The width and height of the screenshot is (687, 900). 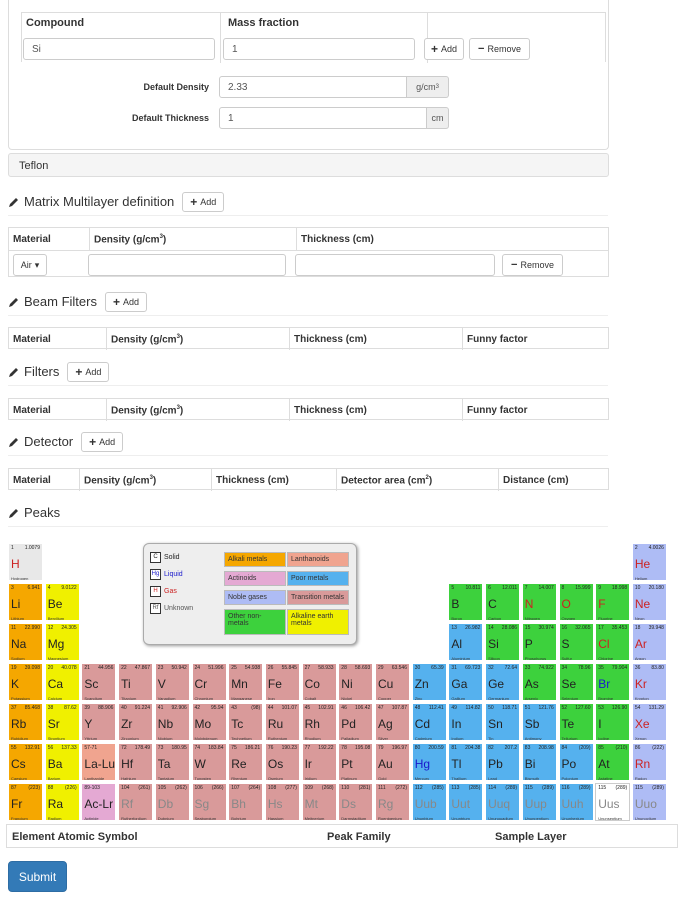 What do you see at coordinates (209, 762) in the screenshot?
I see `element-cell-w: 74 183.84 W Tungsten` at bounding box center [209, 762].